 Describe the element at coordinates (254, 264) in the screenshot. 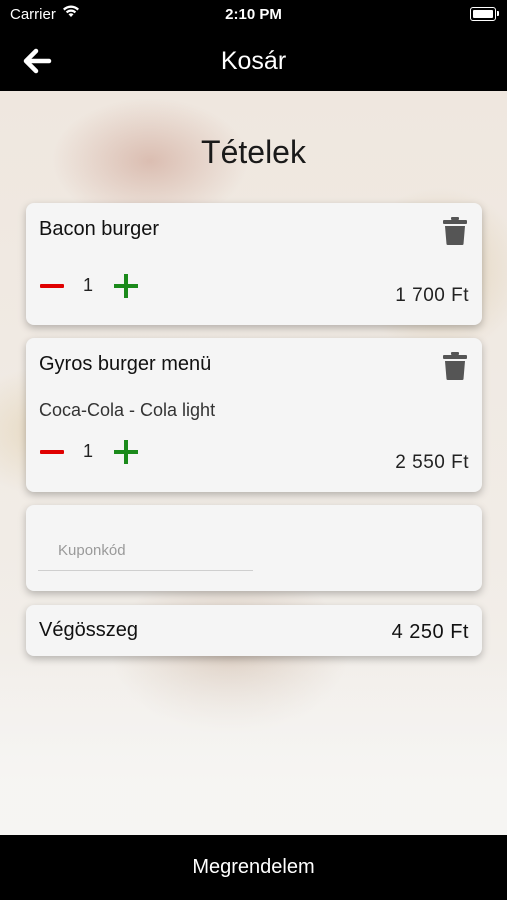

I see `cart-item-card: Bacon burger 1 1 700 Ft` at that location.